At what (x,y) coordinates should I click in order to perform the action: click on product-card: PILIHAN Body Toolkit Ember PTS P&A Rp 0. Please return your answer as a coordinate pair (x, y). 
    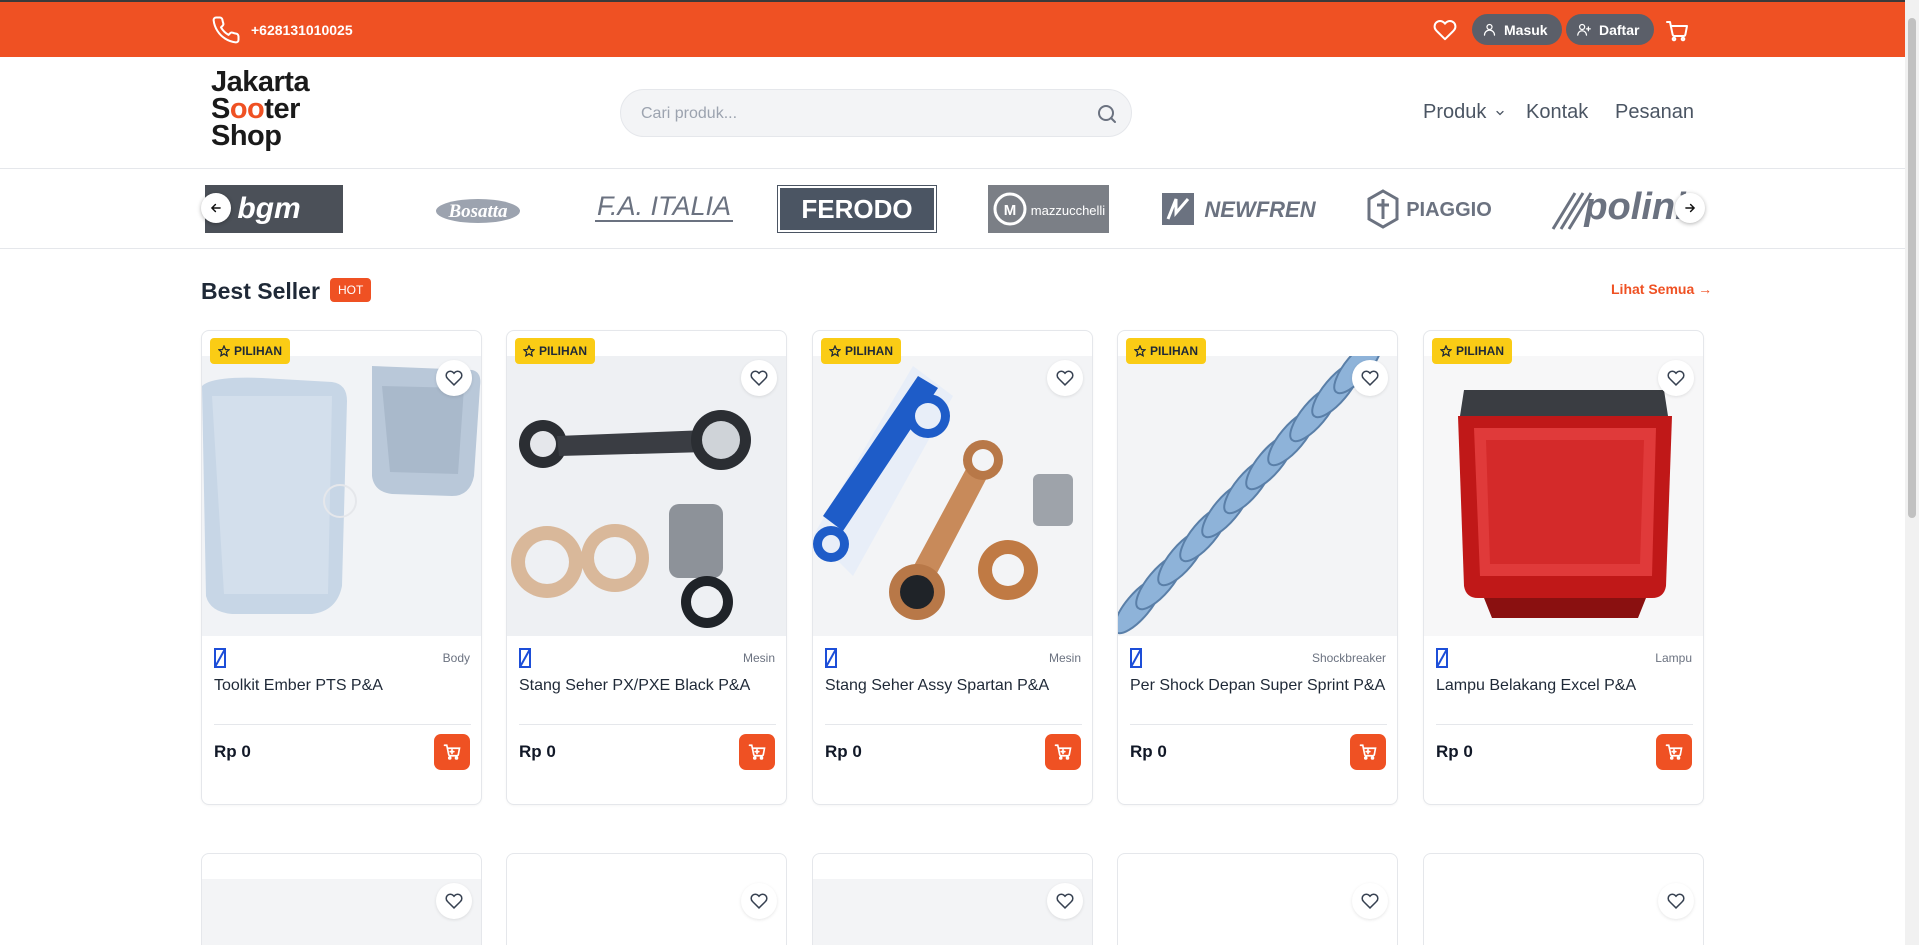
    Looking at the image, I should click on (341, 567).